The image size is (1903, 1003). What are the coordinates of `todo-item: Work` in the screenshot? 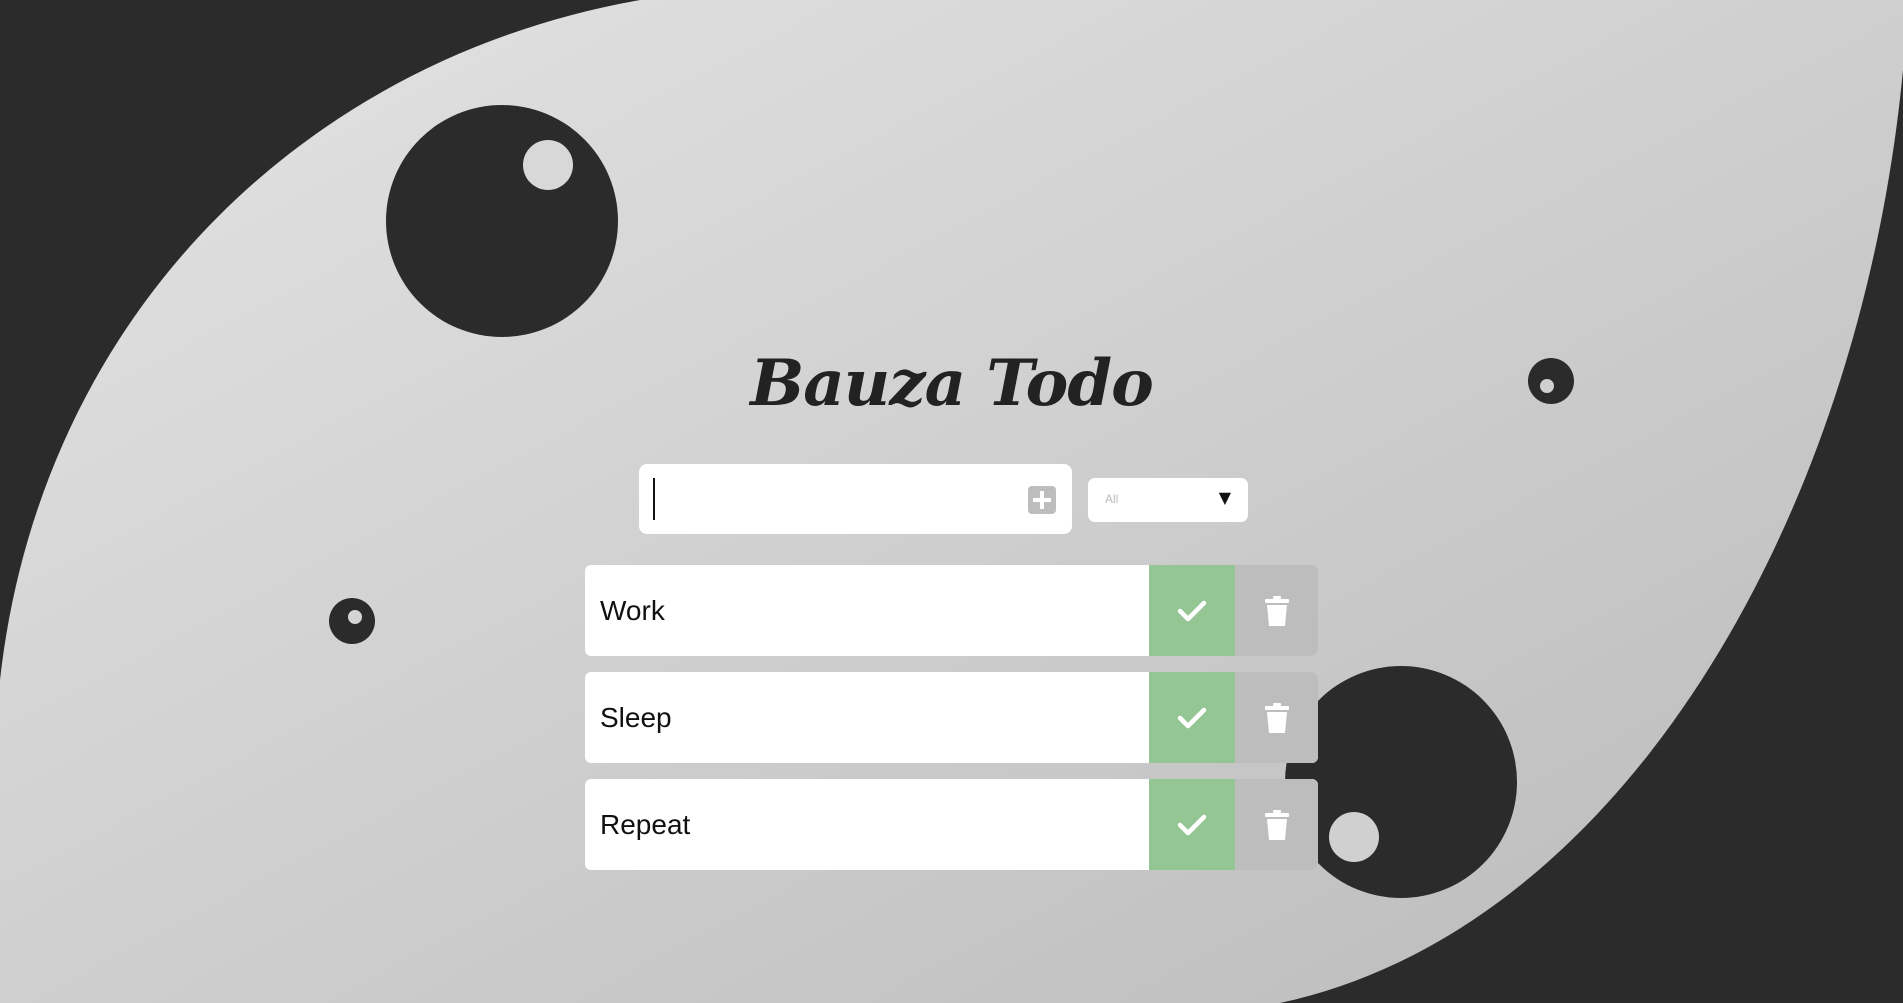 It's located at (951, 610).